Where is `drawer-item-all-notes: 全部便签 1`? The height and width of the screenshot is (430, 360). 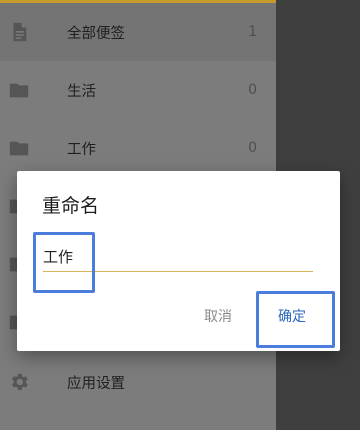
drawer-item-all-notes: 全部便签 1 is located at coordinates (138, 32).